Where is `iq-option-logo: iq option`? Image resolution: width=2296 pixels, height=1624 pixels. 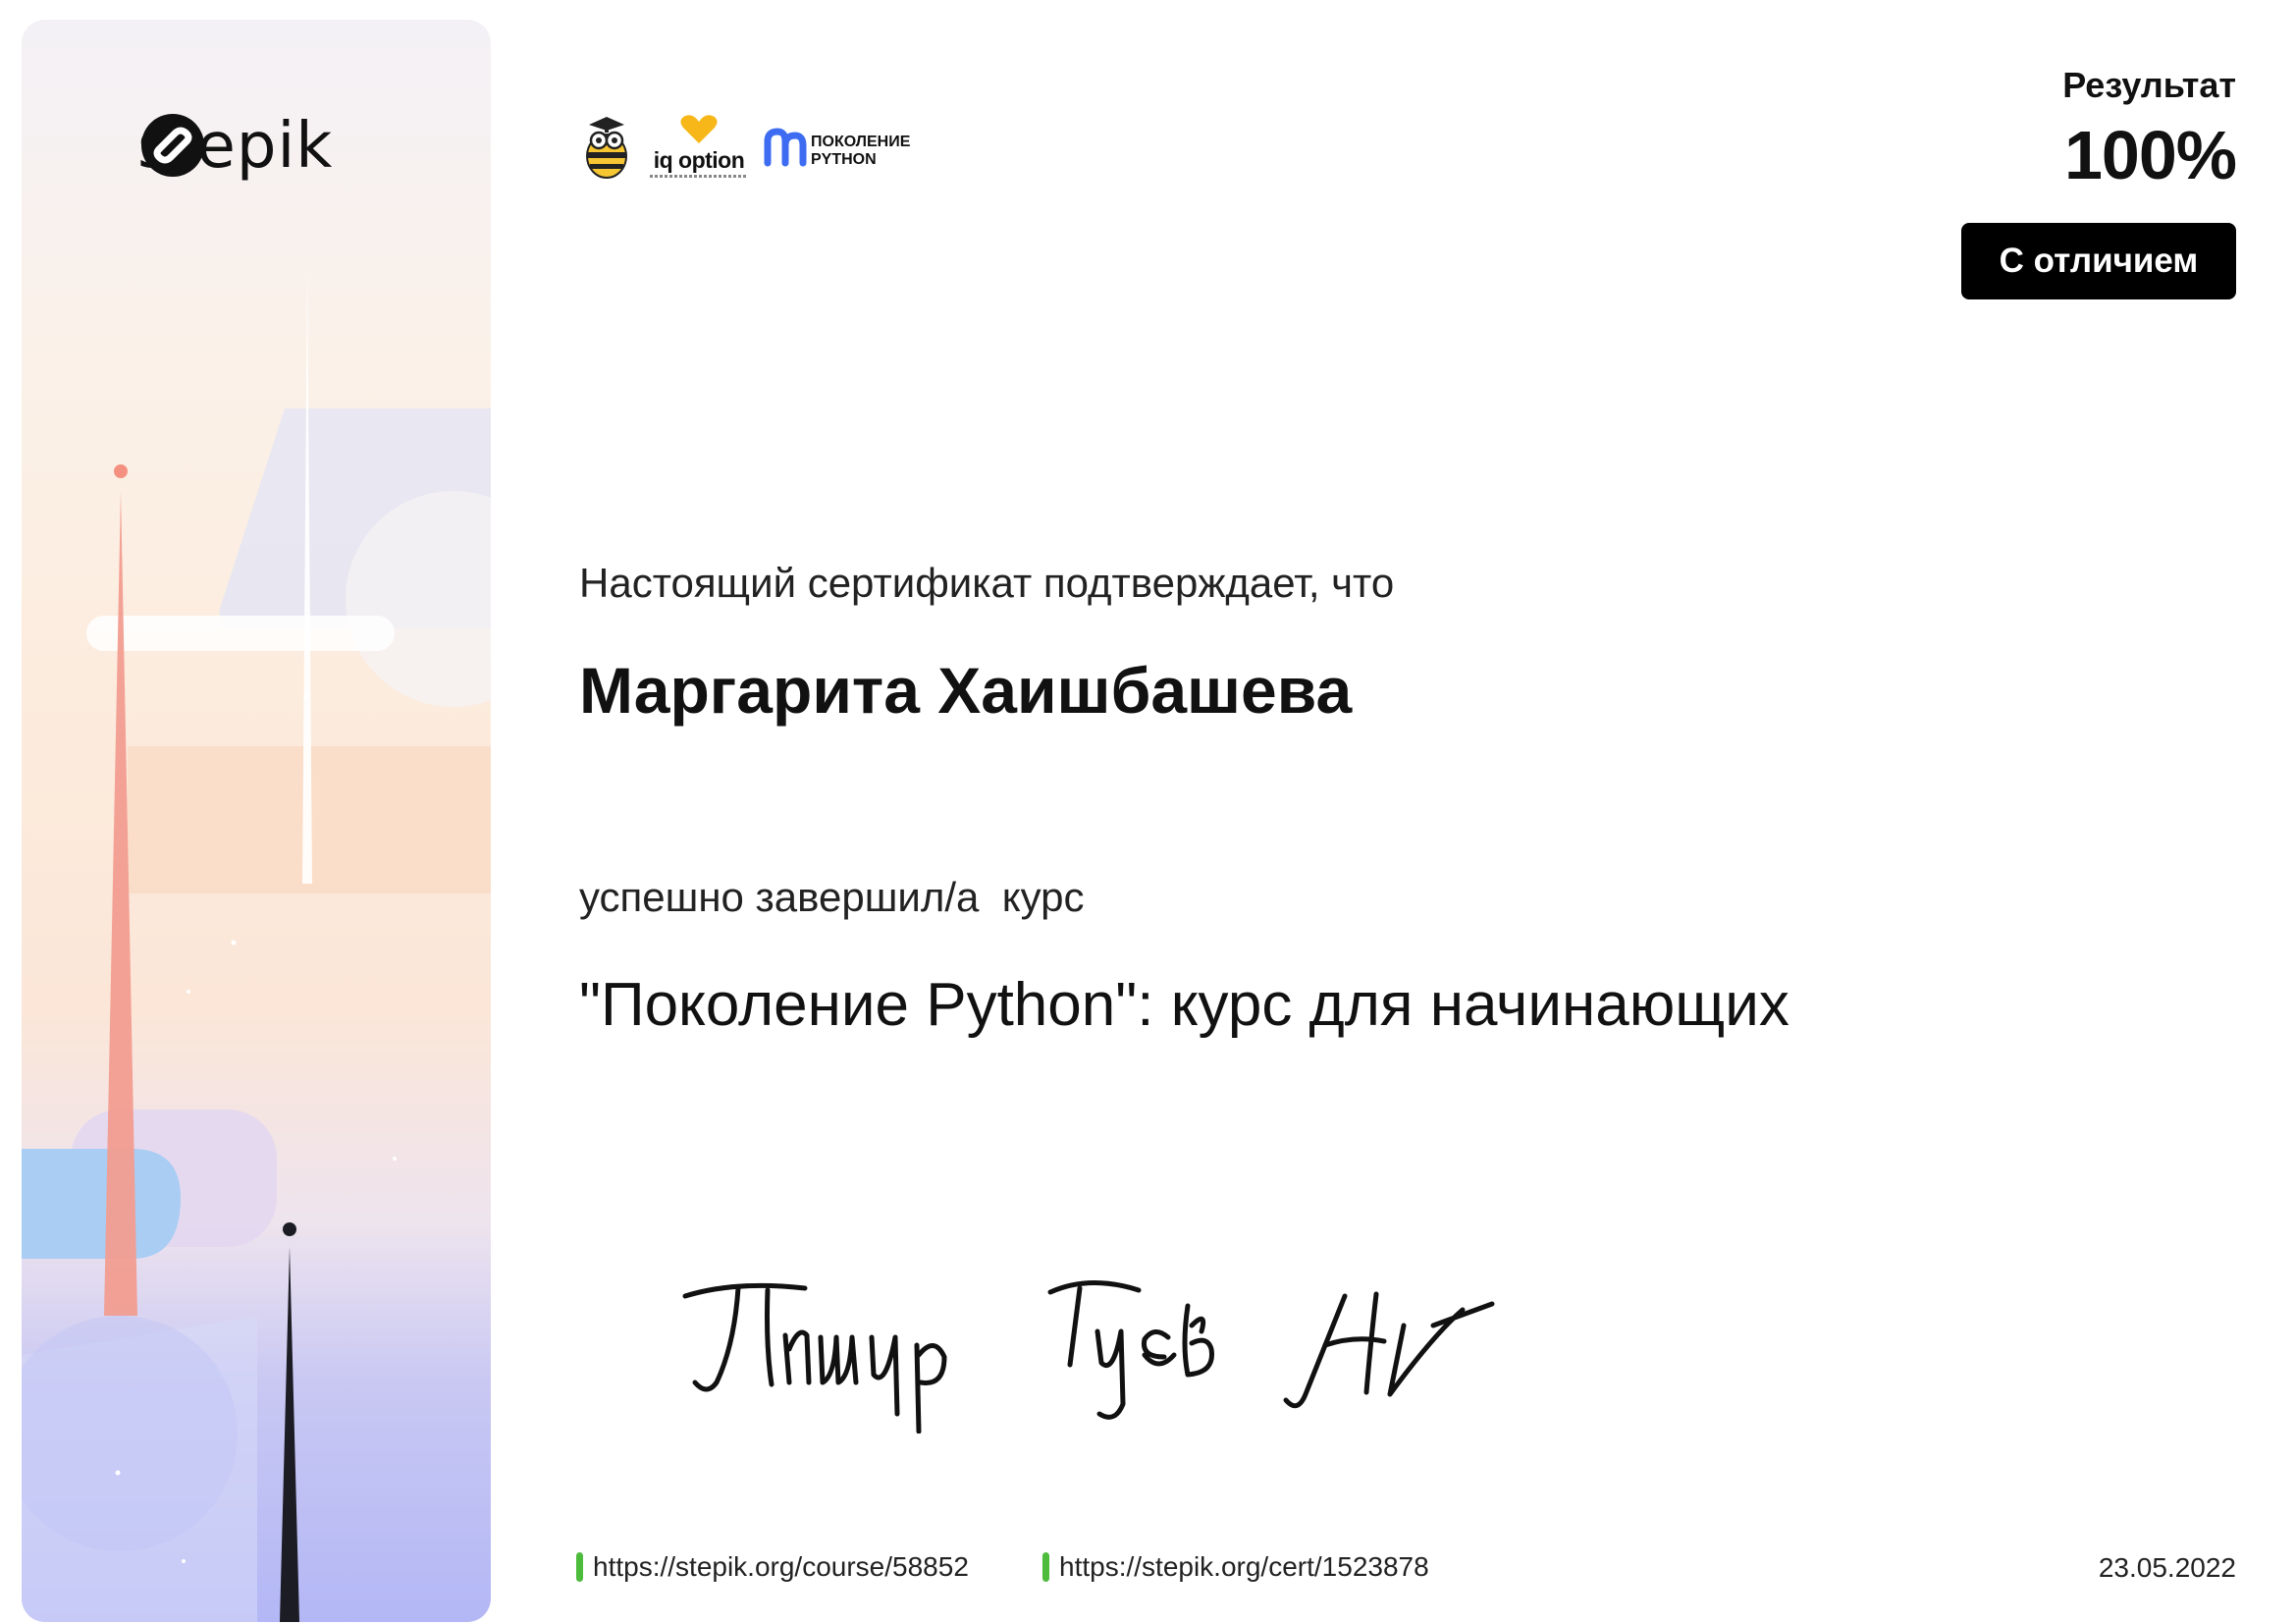 iq-option-logo: iq option is located at coordinates (699, 147).